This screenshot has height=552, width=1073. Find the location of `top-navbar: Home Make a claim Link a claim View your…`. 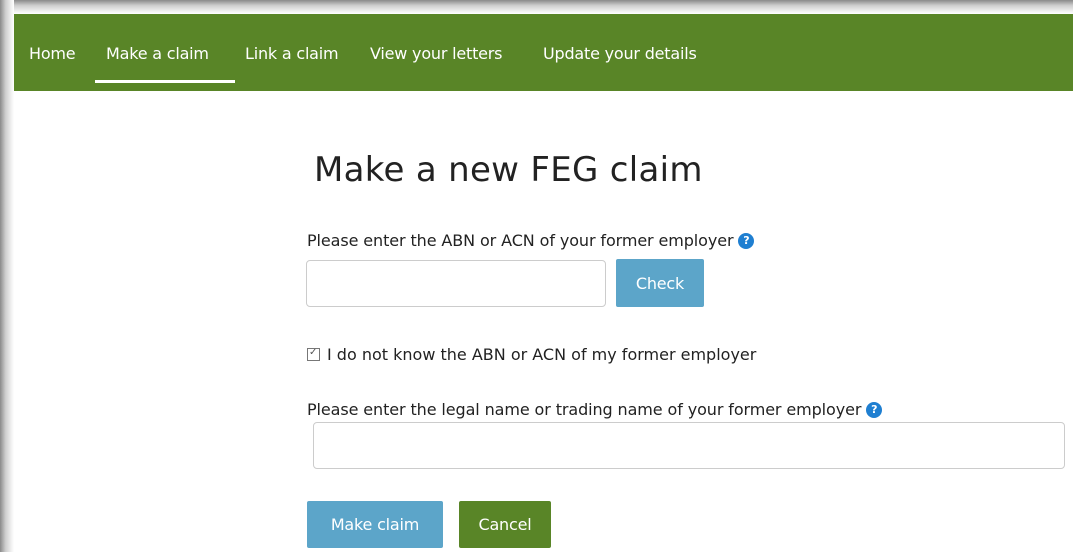

top-navbar: Home Make a claim Link a claim View your… is located at coordinates (543, 52).